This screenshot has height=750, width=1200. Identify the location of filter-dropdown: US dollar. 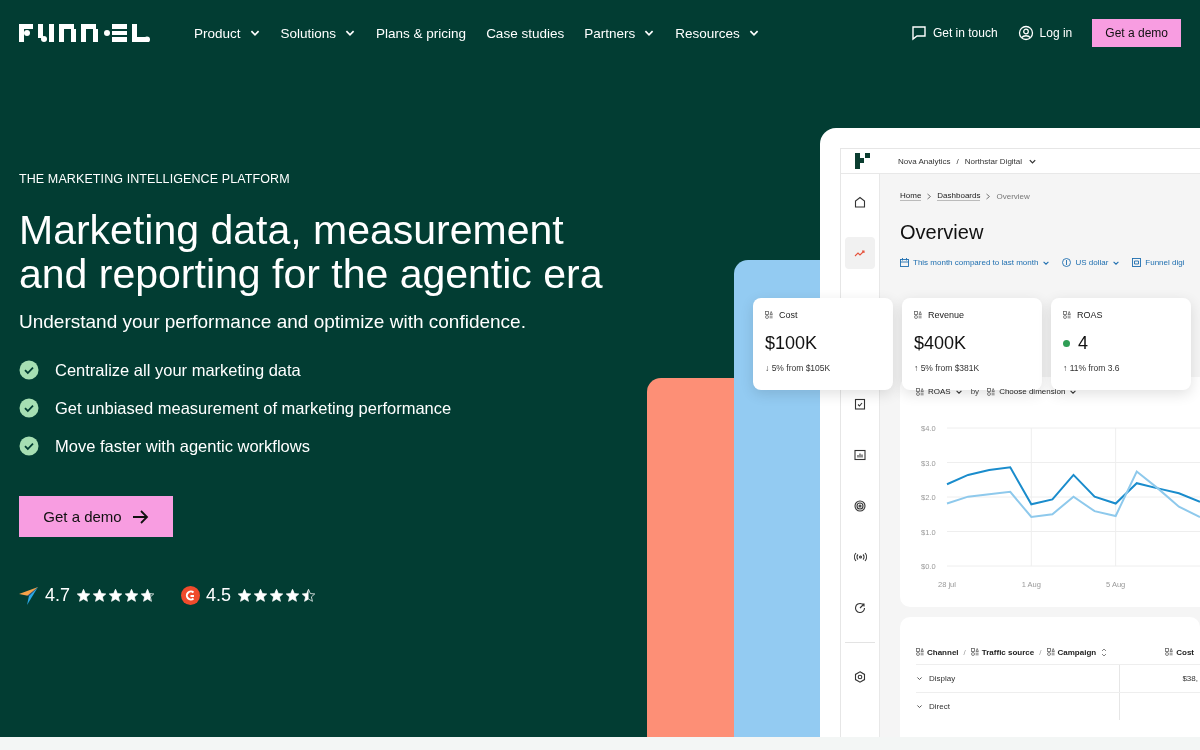
(1091, 262).